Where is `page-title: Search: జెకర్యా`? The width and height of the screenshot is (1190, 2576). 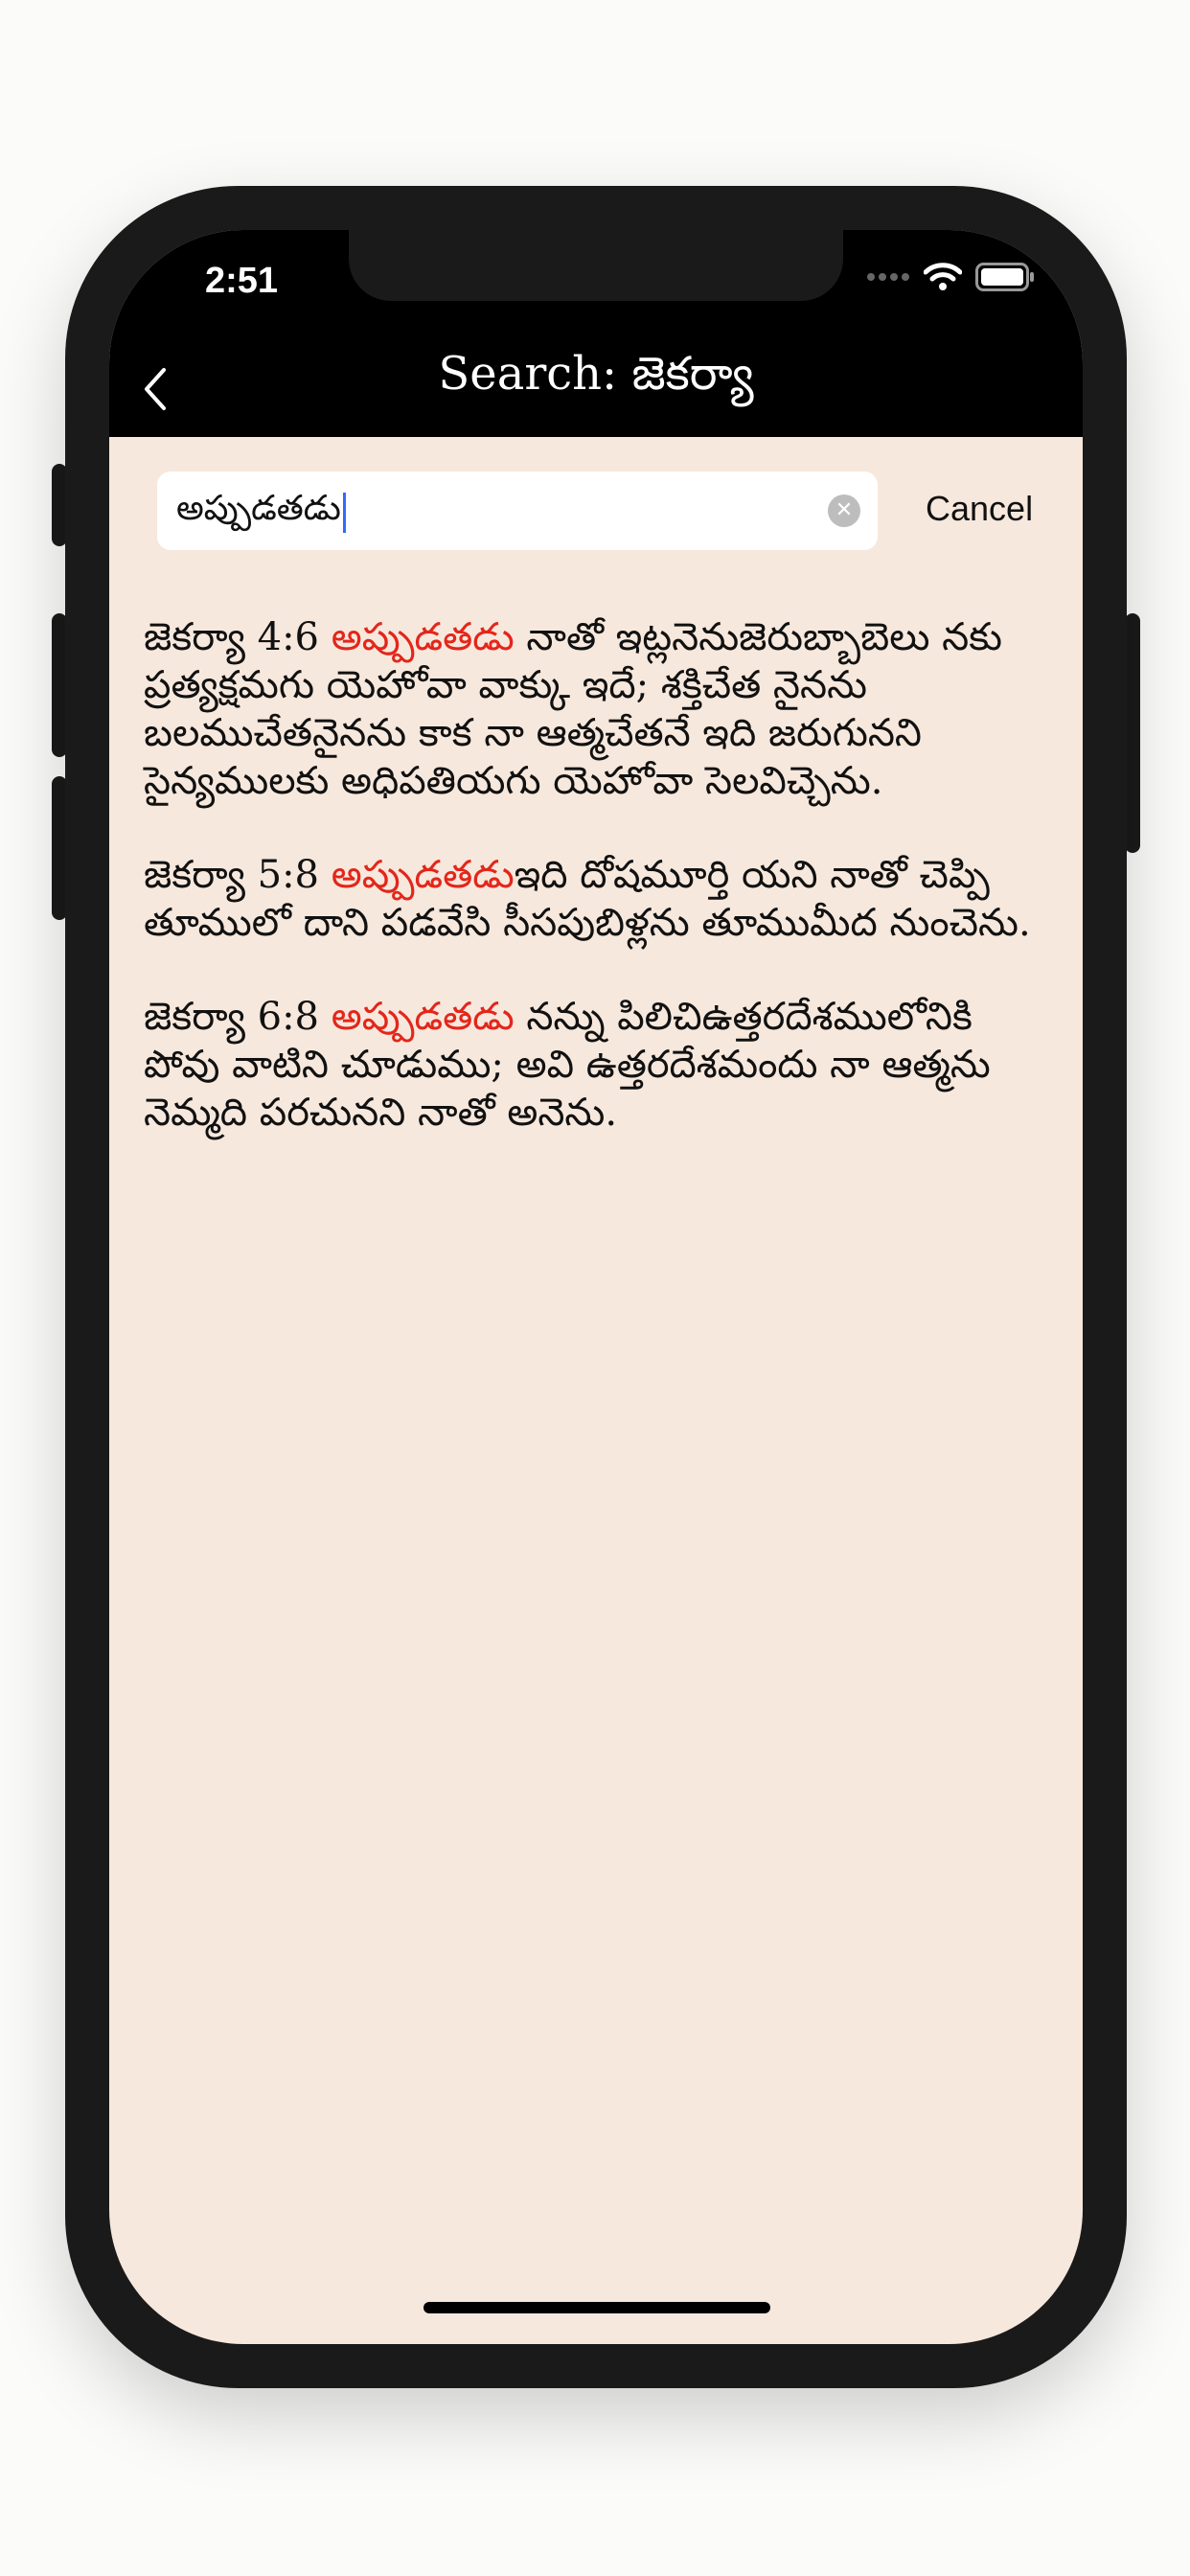
page-title: Search: జెకర్యా is located at coordinates (596, 374).